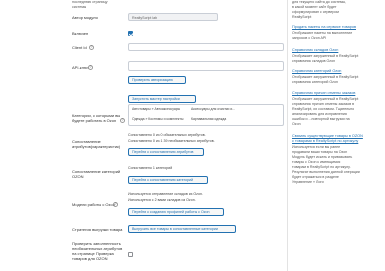 Image resolution: width=385 pixels, height=271 pixels. What do you see at coordinates (115, 204) in the screenshot?
I see `models-help-icon: ?` at bounding box center [115, 204].